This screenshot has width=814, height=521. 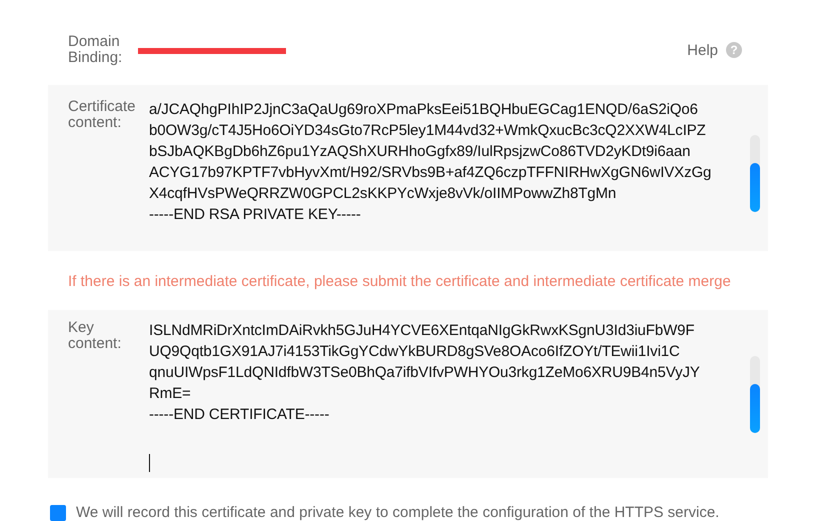 I want to click on field-label: Key content:, so click(x=95, y=337).